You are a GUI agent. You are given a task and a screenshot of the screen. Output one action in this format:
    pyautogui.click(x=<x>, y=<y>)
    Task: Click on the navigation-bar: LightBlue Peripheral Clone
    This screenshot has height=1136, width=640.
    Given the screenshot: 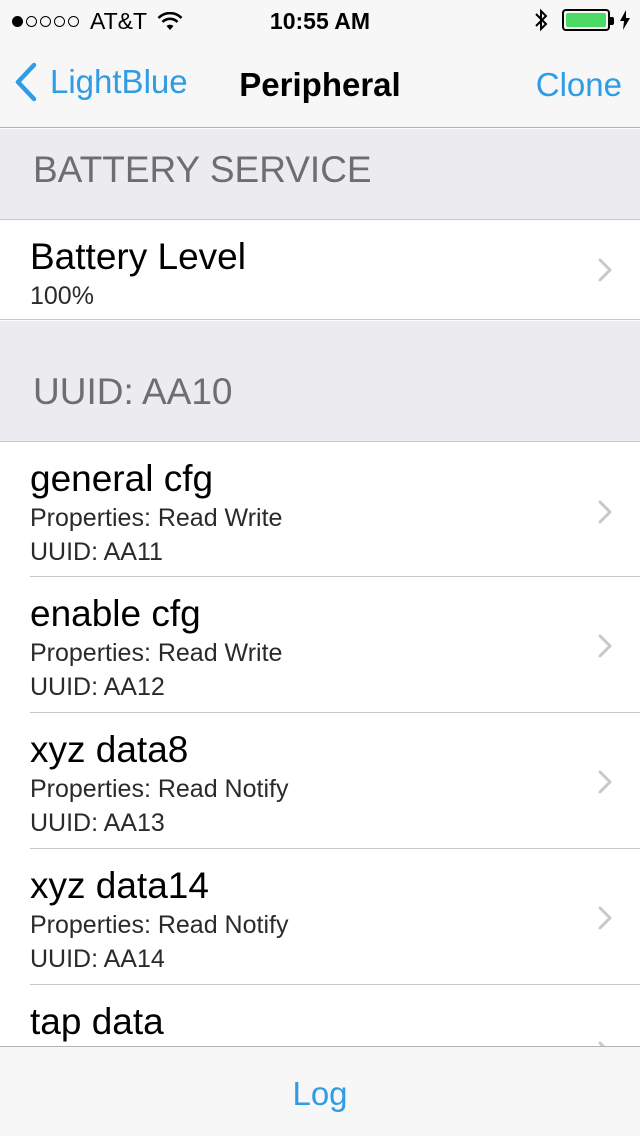 What is the action you would take?
    pyautogui.click(x=320, y=84)
    